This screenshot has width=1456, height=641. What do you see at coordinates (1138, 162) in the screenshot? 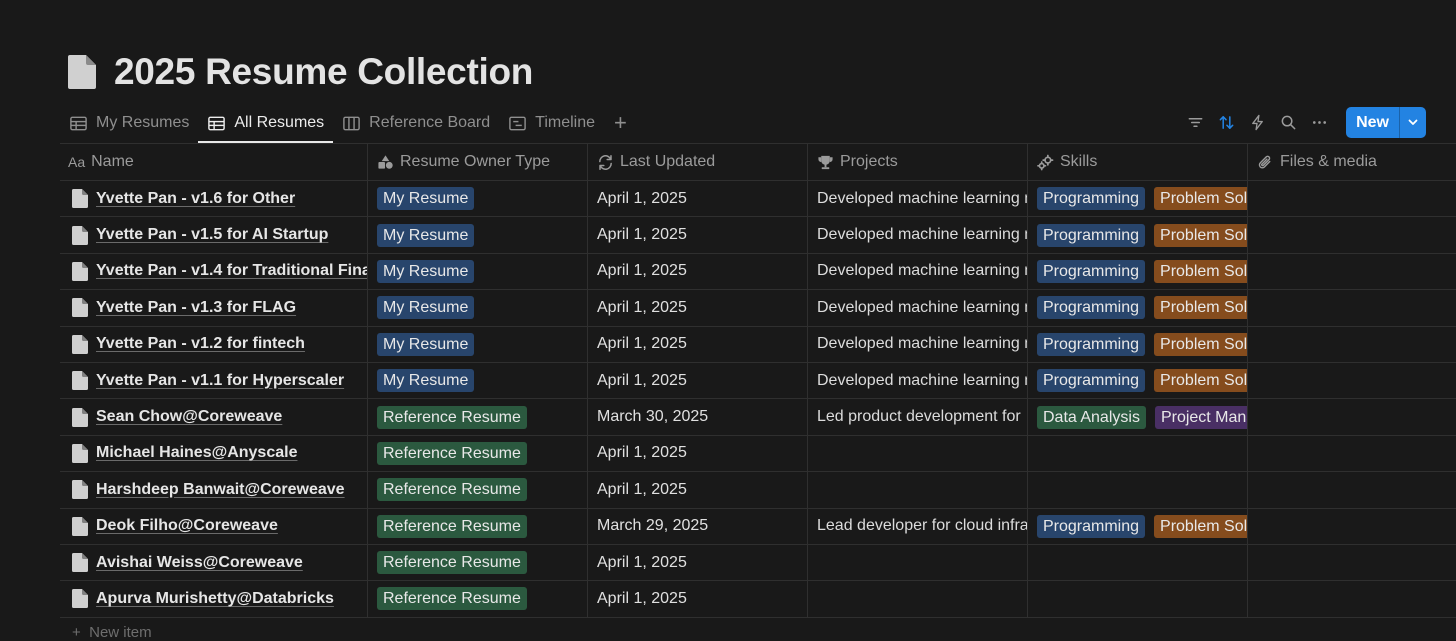
I see `column-header-skills: Skills` at bounding box center [1138, 162].